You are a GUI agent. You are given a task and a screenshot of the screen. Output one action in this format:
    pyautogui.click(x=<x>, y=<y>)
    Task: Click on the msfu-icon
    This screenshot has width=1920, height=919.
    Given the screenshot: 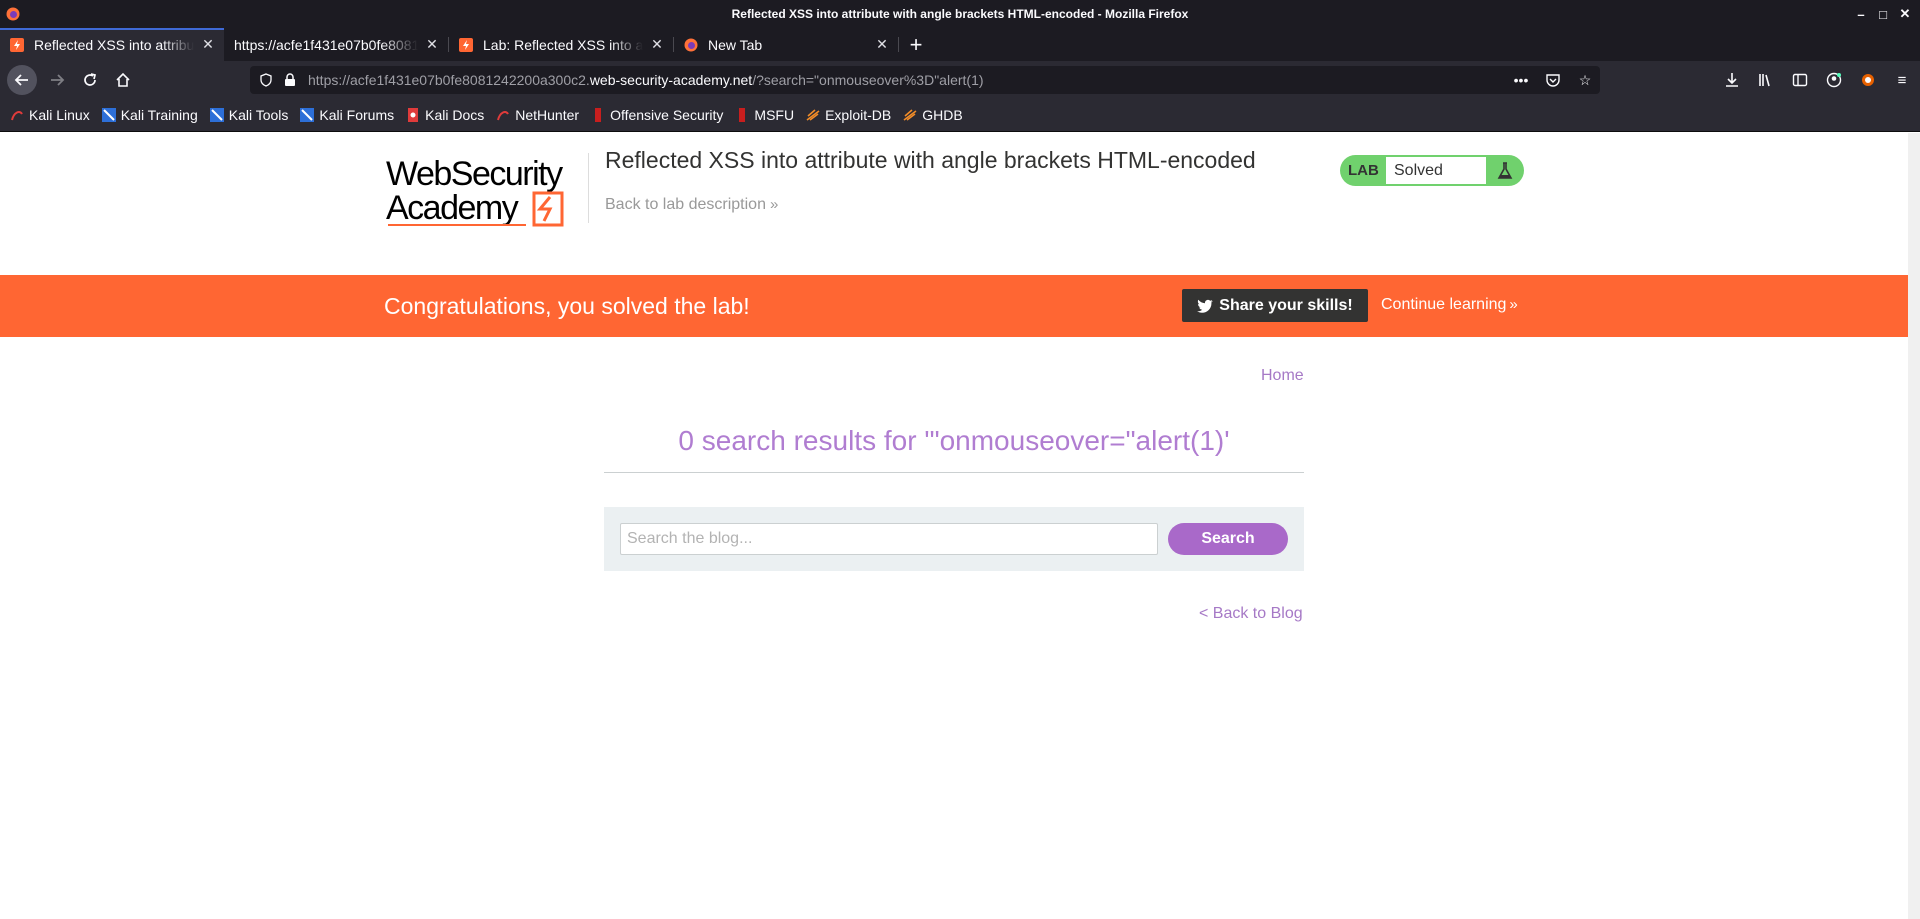 What is the action you would take?
    pyautogui.click(x=742, y=115)
    